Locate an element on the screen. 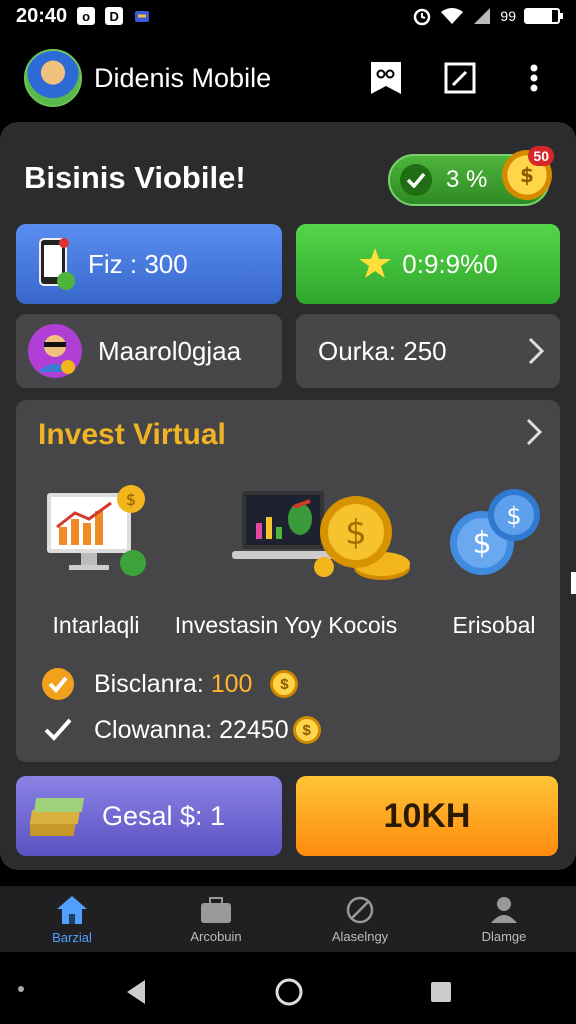  user-tile: Maarol0gjaa is located at coordinates (149, 351).